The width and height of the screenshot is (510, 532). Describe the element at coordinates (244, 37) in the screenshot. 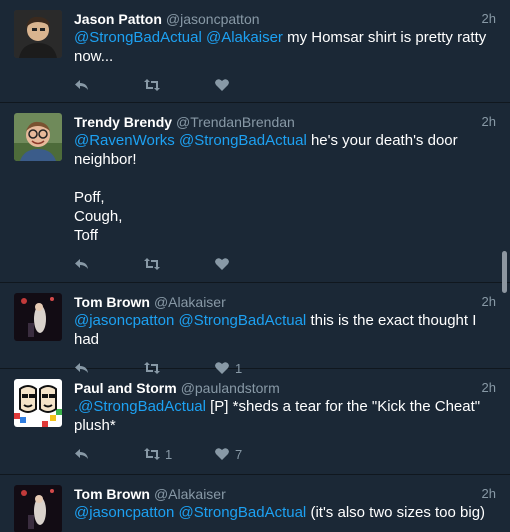

I see `mention-link: @Alakaiser` at that location.